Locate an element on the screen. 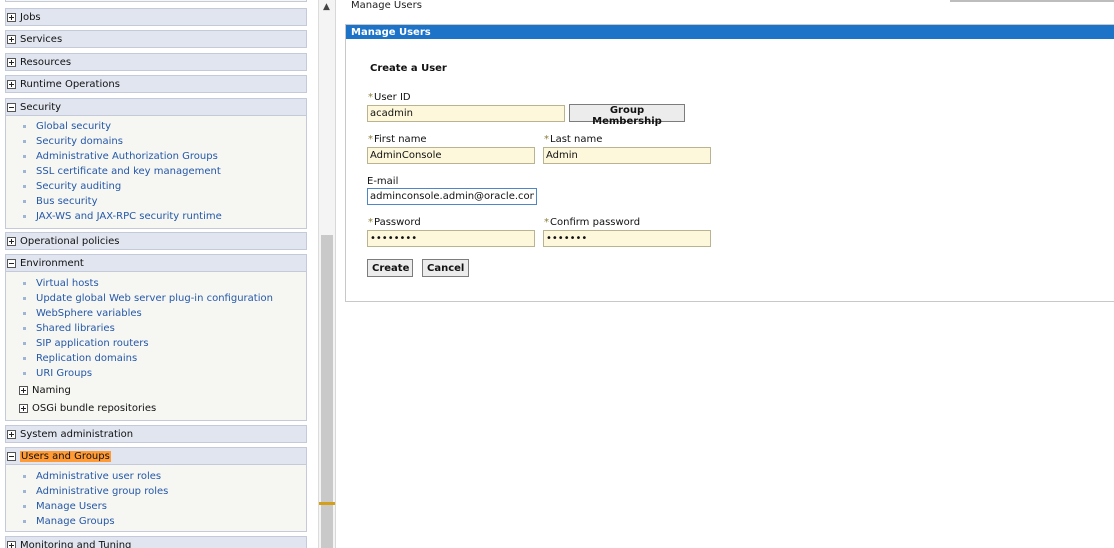  nav-item-websphere-variables: WebSphere variables is located at coordinates (82, 313).